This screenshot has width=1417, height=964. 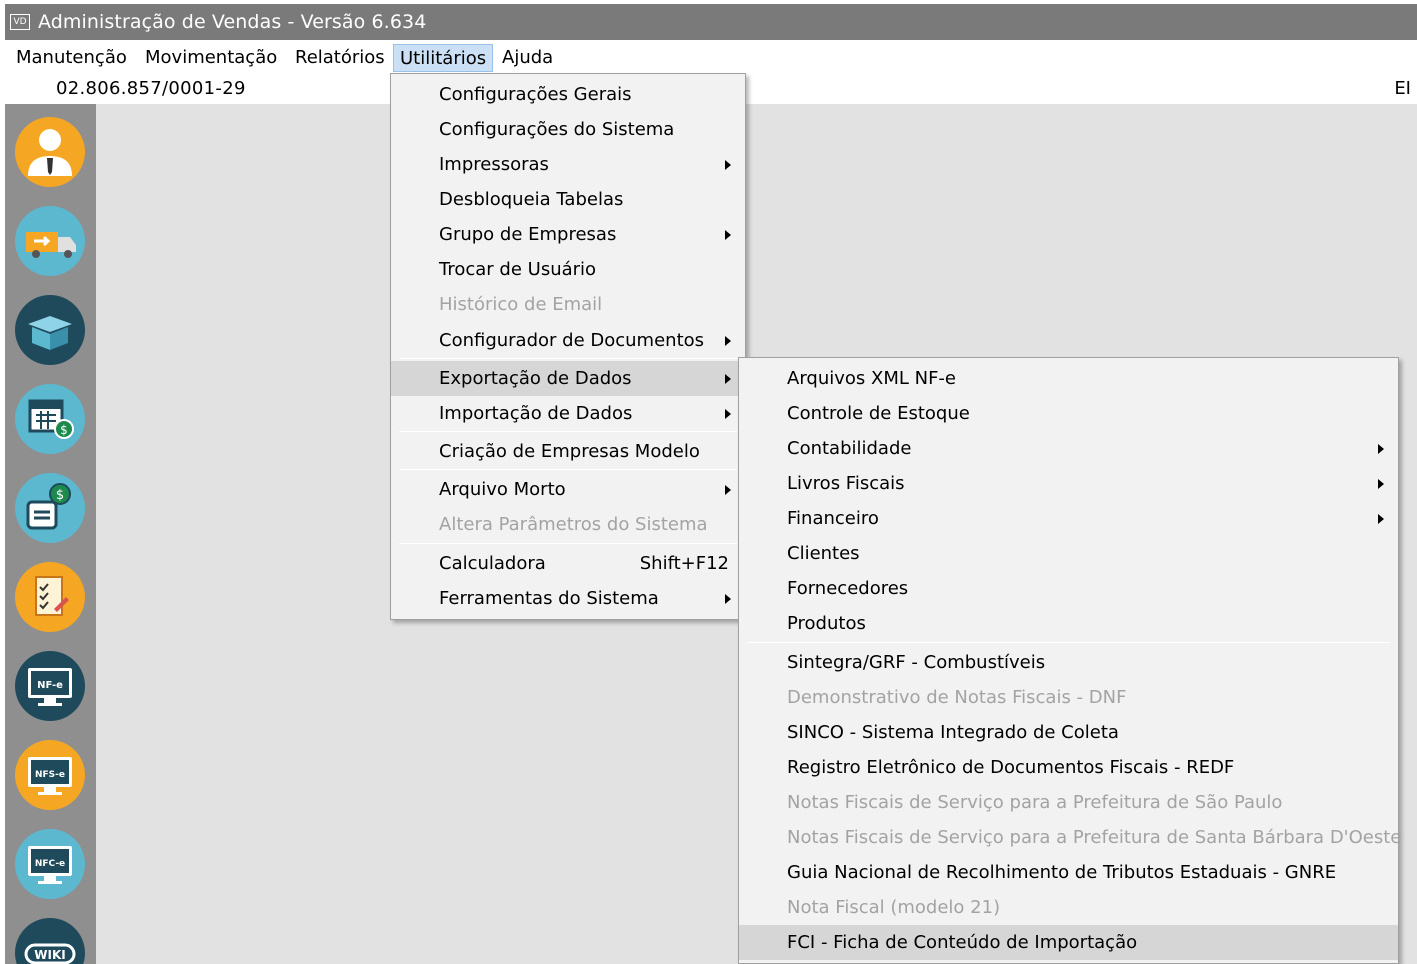 What do you see at coordinates (521, 304) in the screenshot?
I see `menu-item-label: Histórico de Email` at bounding box center [521, 304].